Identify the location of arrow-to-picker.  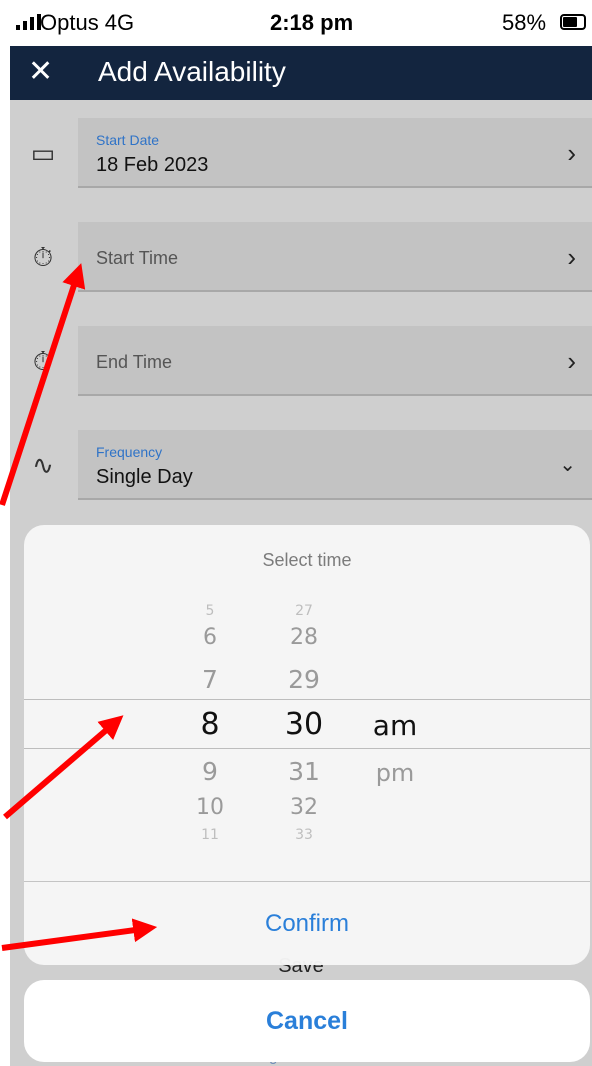
(63, 767).